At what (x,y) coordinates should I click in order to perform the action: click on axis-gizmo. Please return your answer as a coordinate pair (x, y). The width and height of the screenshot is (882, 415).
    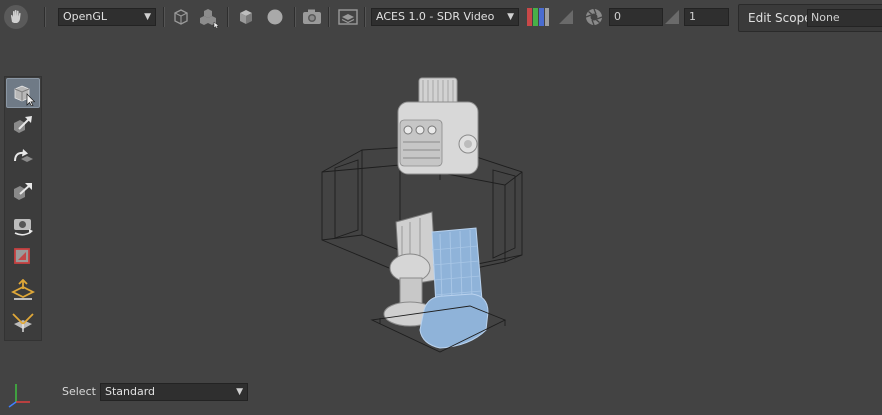
    Looking at the image, I should click on (19, 396).